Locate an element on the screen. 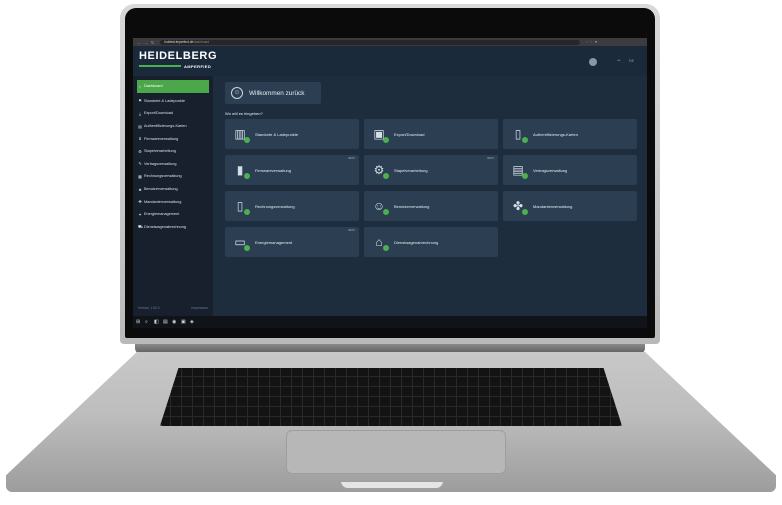 Image resolution: width=782 pixels, height=505 pixels. tile-label: Rechnungsverwaltung is located at coordinates (275, 206).